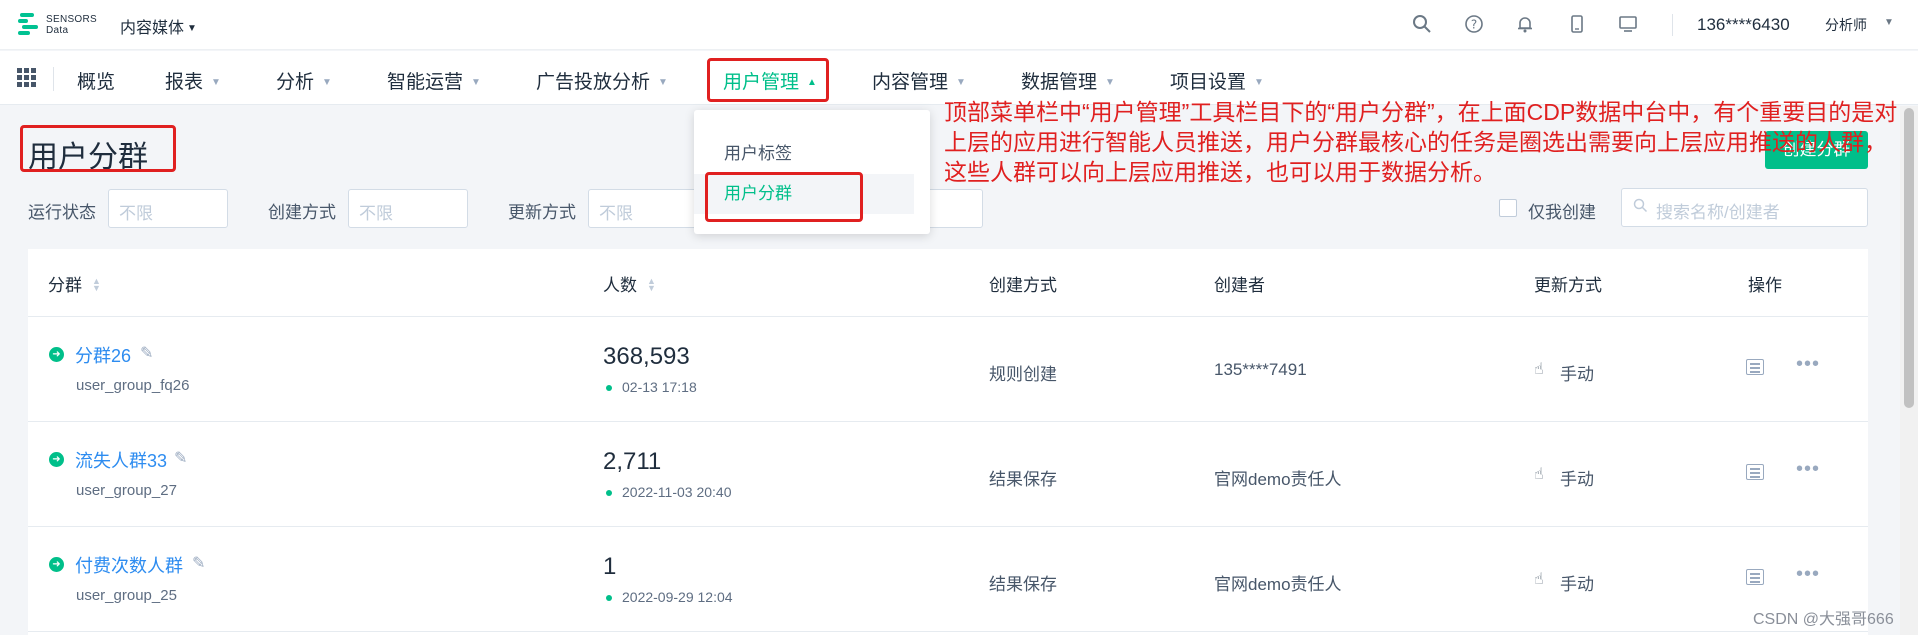  Describe the element at coordinates (376, 213) in the screenshot. I see `create-method-value: 不限` at that location.